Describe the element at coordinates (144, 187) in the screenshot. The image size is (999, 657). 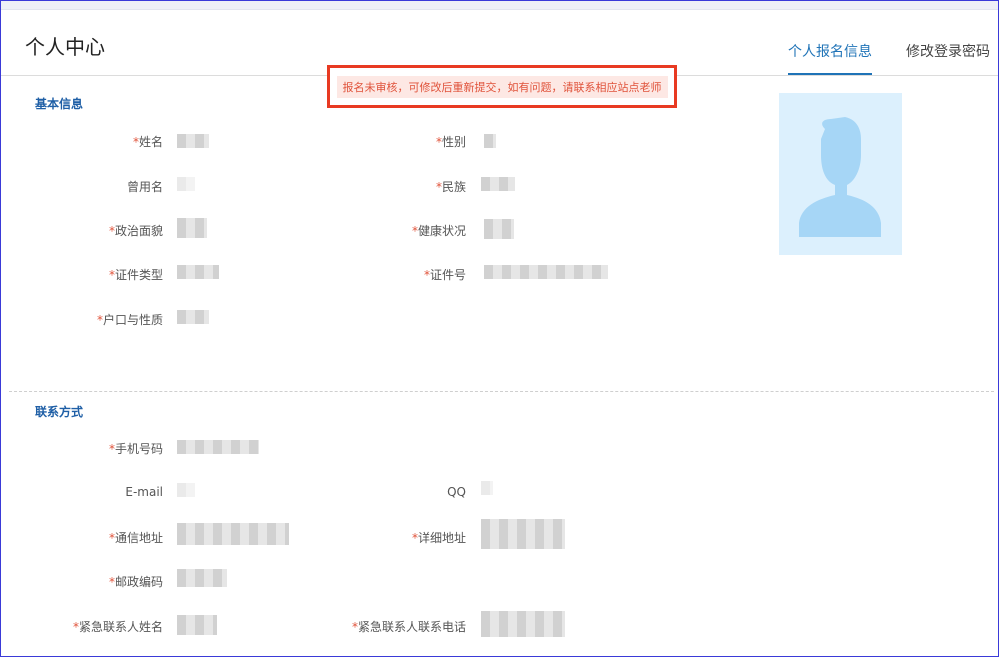
I see `label-former-name: 曾用名` at that location.